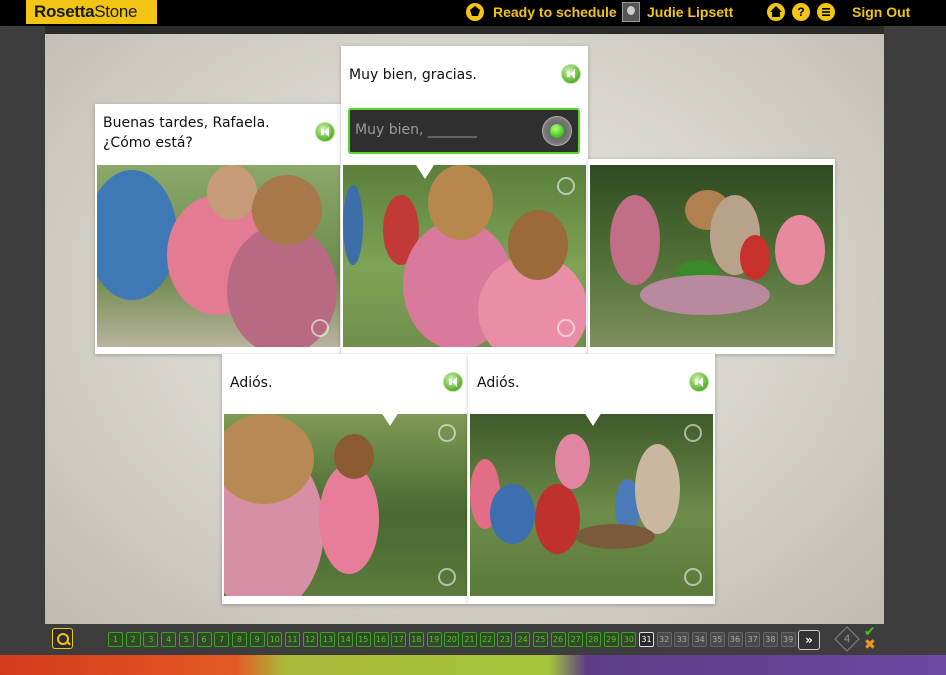 This screenshot has width=946, height=675. I want to click on page-button-19: 19, so click(434, 639).